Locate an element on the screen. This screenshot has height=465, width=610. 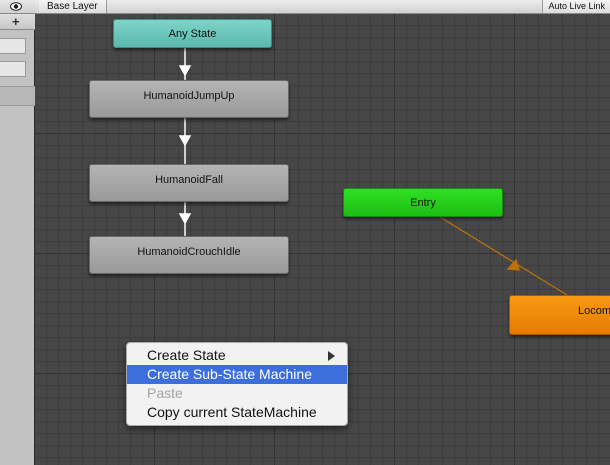
state-node-humanoid-crouch-idle: HumanoidCrouchIdle is located at coordinates (189, 255).